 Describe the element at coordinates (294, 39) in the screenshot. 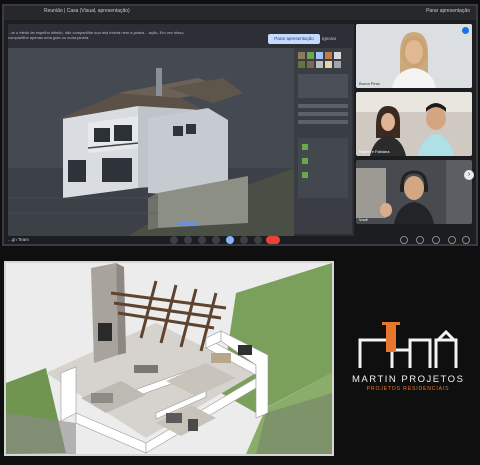

I see `stop-presenting-button: Parar apresentação` at that location.